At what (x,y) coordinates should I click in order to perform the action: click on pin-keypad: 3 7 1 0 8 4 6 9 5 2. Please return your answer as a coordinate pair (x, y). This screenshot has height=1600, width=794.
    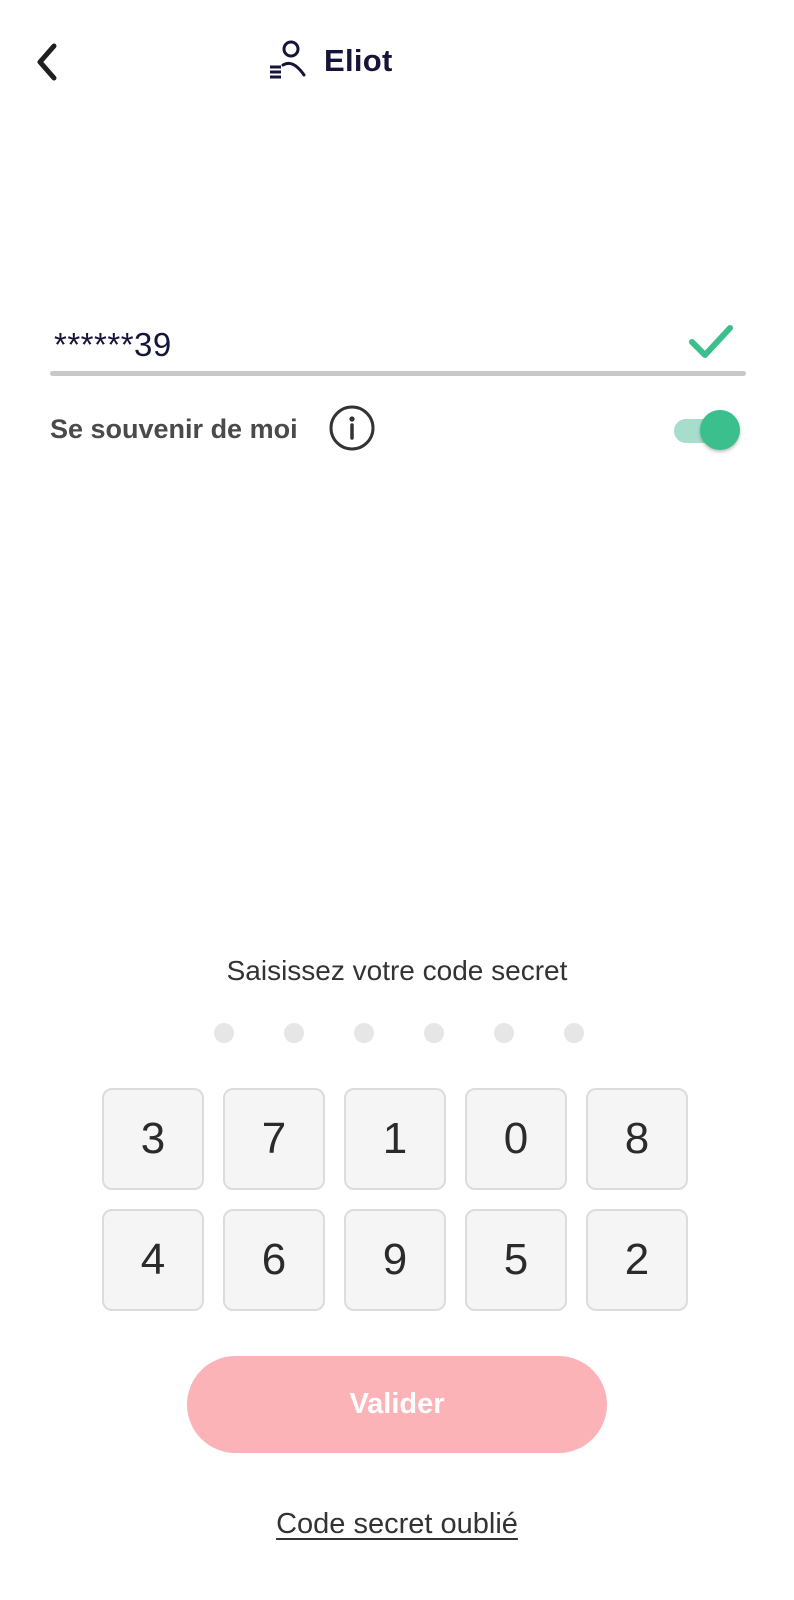
    Looking at the image, I should click on (398, 1199).